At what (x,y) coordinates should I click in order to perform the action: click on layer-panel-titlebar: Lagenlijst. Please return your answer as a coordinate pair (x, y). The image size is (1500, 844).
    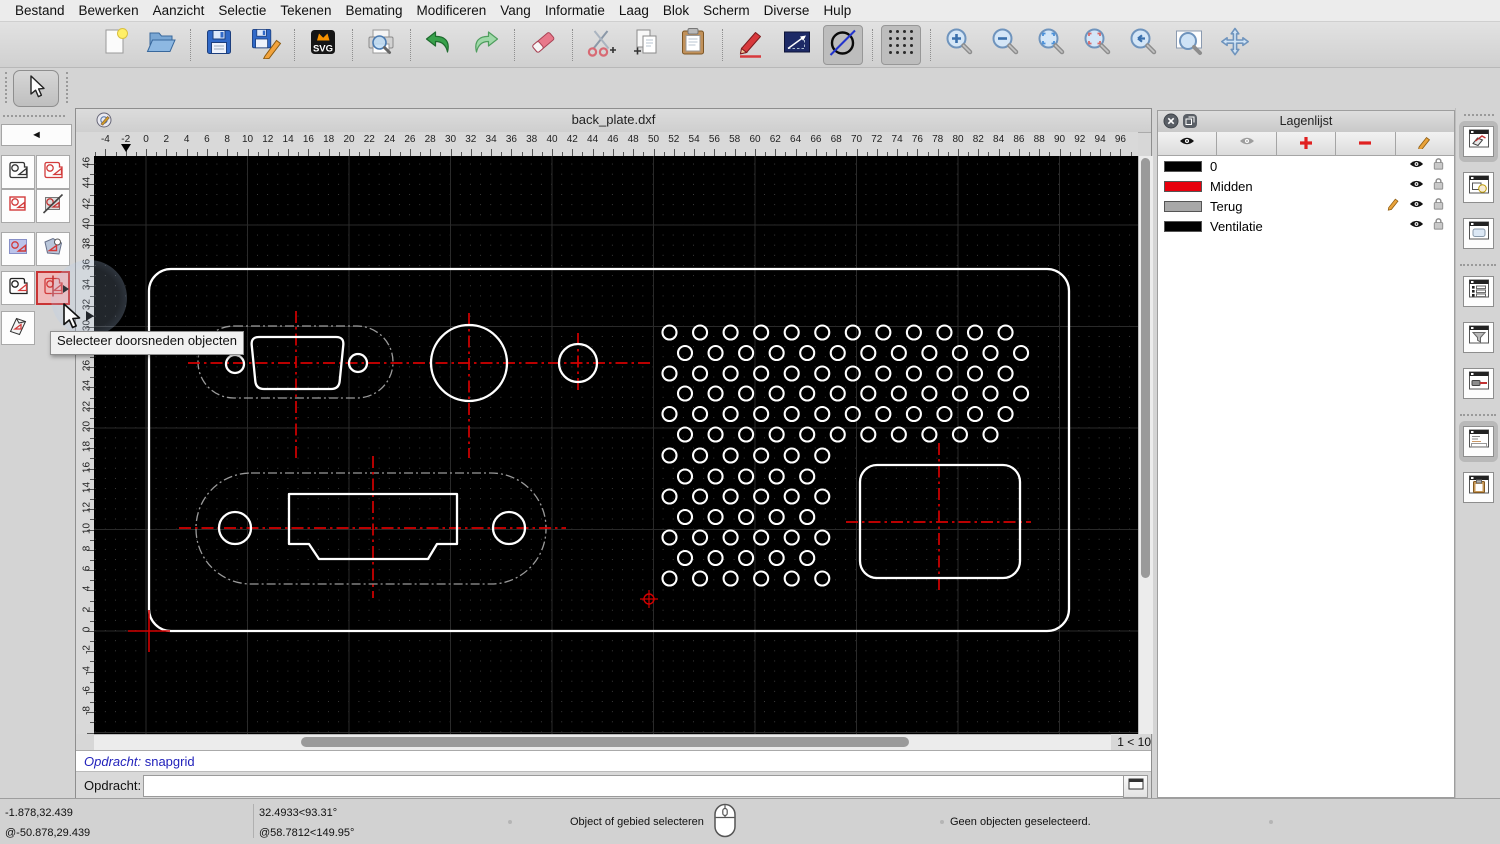
    Looking at the image, I should click on (1306, 122).